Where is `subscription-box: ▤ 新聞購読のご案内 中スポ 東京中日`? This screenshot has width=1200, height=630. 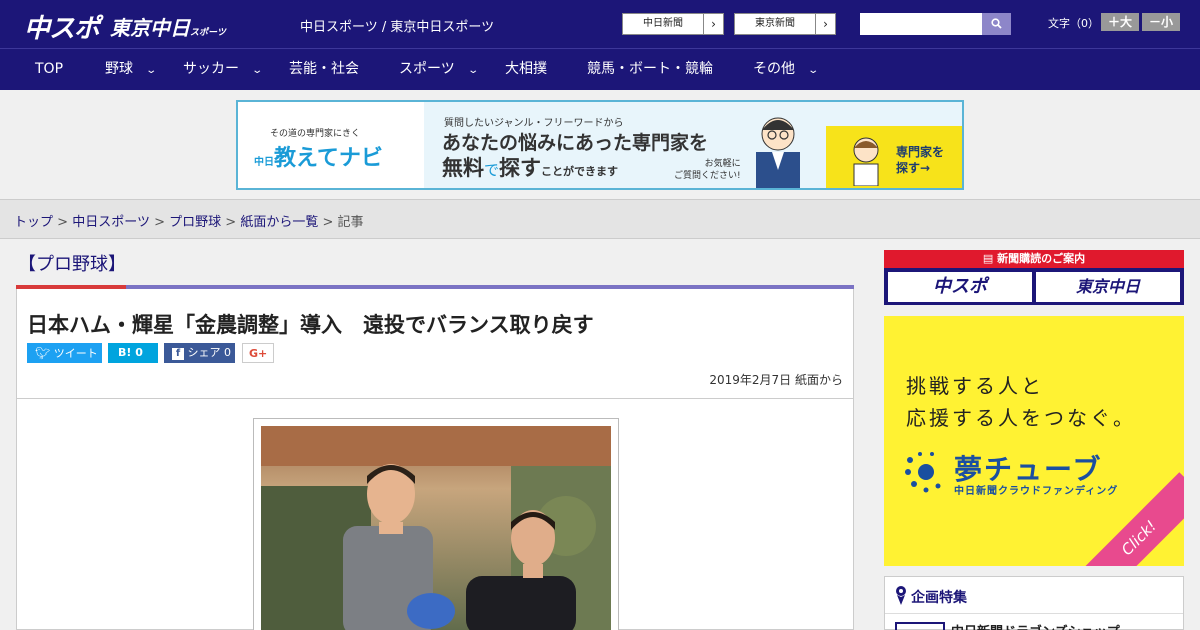 subscription-box: ▤ 新聞購読のご案内 中スポ 東京中日 is located at coordinates (1034, 277).